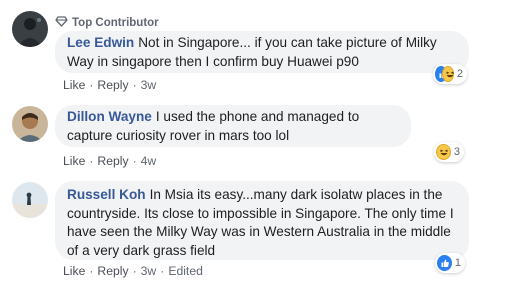 The height and width of the screenshot is (287, 505). Describe the element at coordinates (459, 74) in the screenshot. I see `reaction-count: 2` at that location.